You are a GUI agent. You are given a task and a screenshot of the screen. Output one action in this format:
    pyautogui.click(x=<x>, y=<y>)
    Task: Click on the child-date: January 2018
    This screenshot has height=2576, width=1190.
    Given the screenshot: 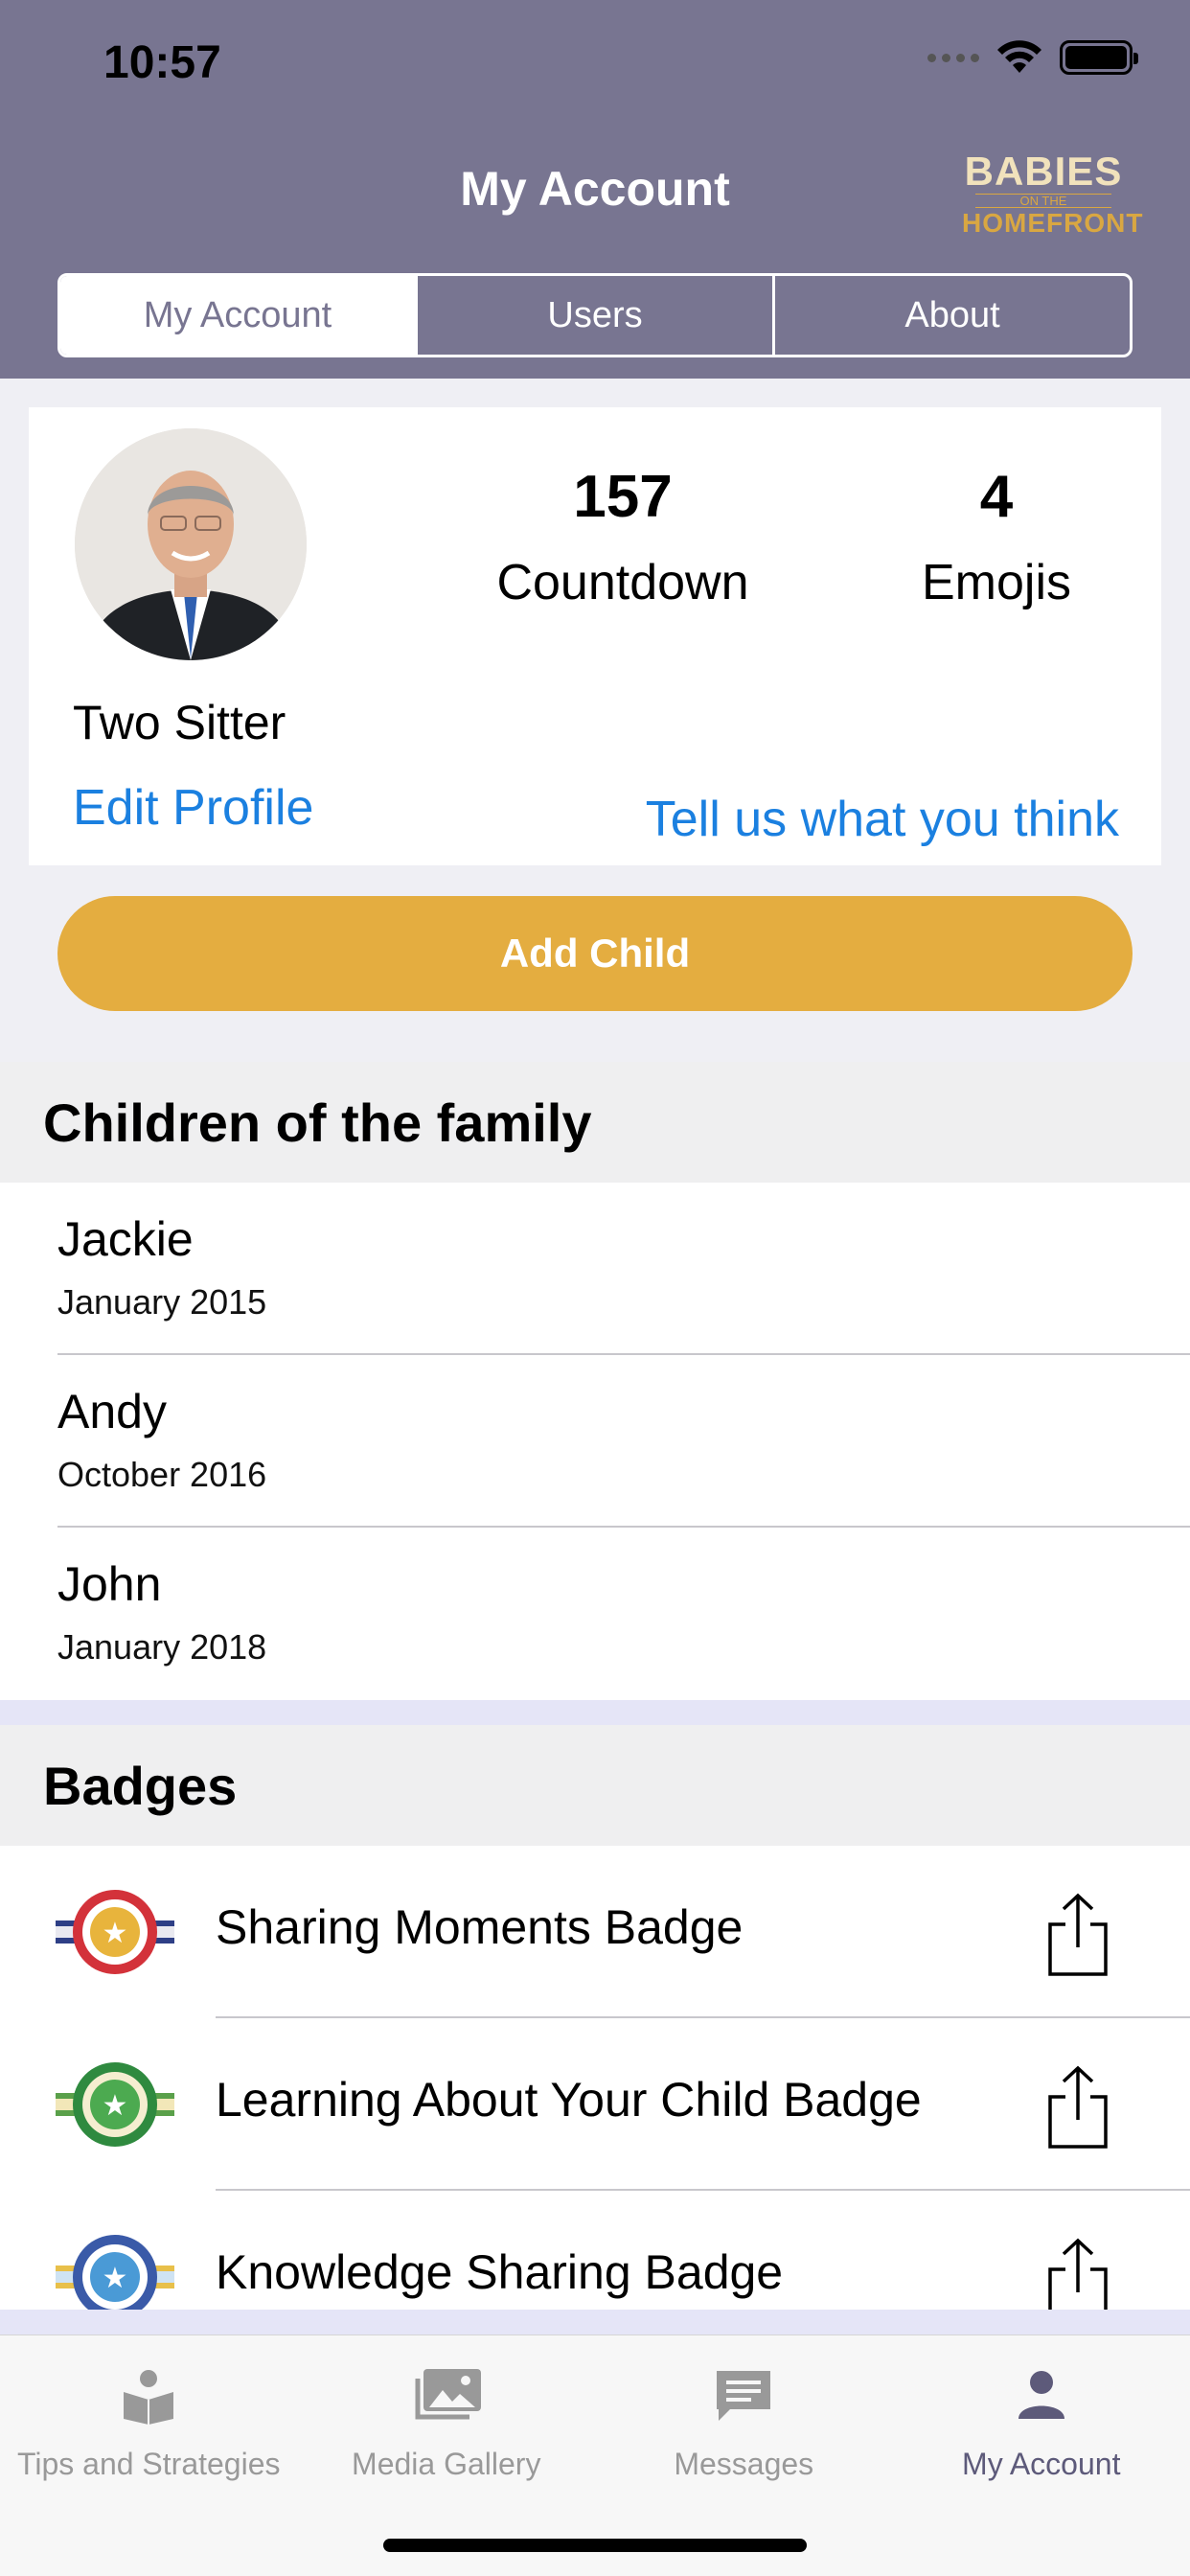 What is the action you would take?
    pyautogui.click(x=162, y=1647)
    